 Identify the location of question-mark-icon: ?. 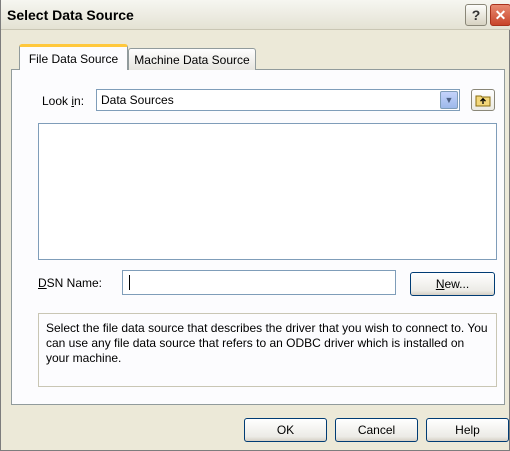
(476, 15).